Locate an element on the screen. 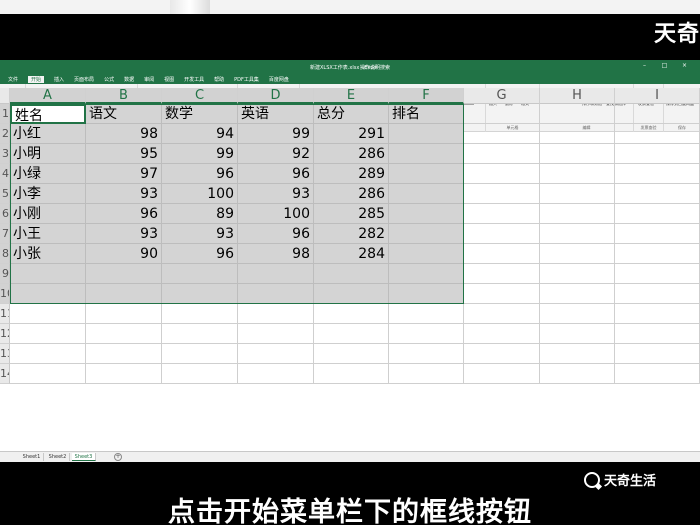  header-cell: 语文 is located at coordinates (124, 114).